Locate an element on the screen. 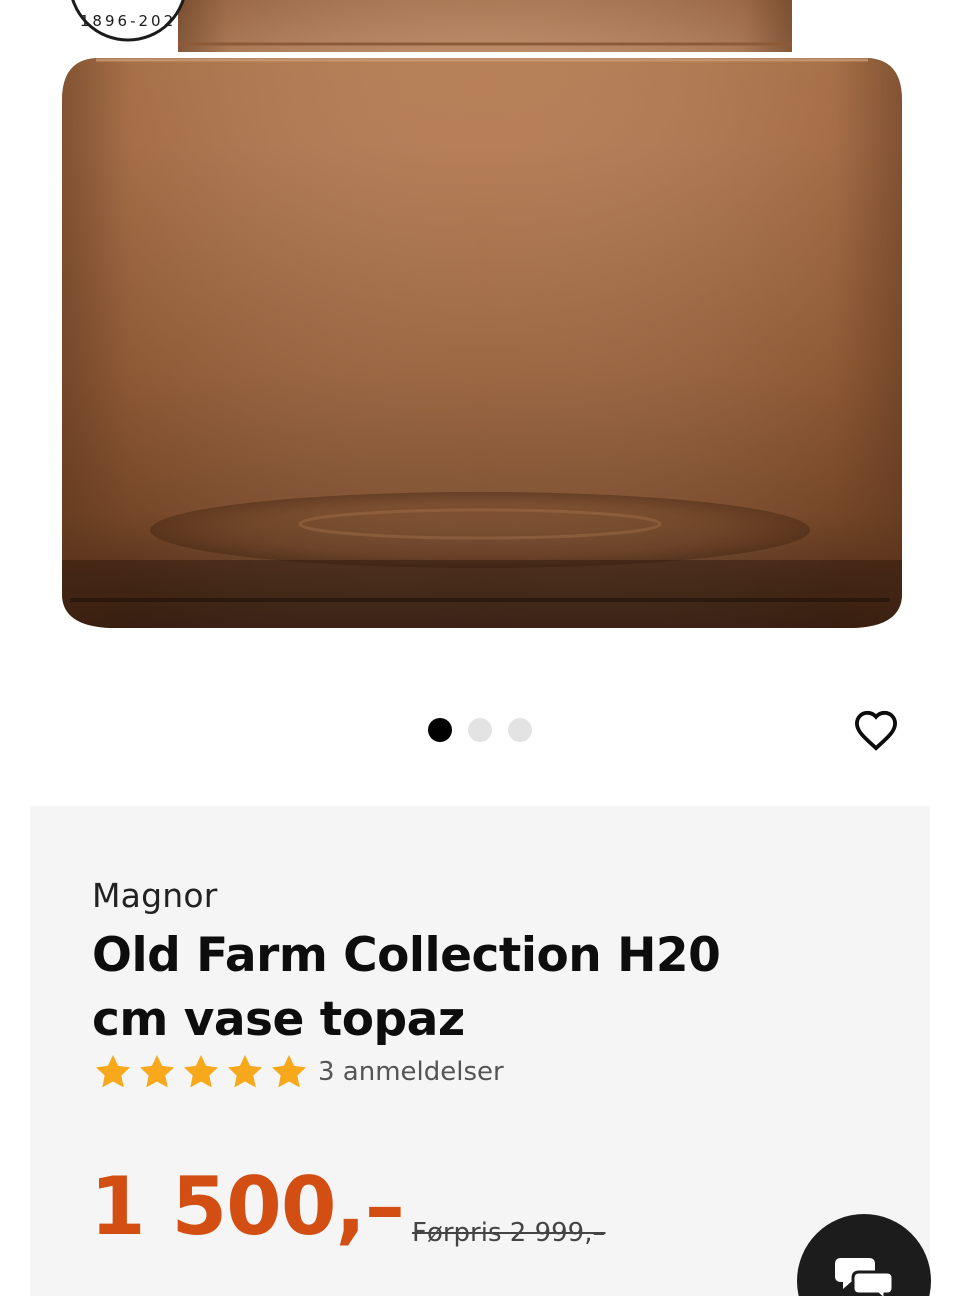 This screenshot has width=960, height=1296. favorite-button is located at coordinates (876, 730).